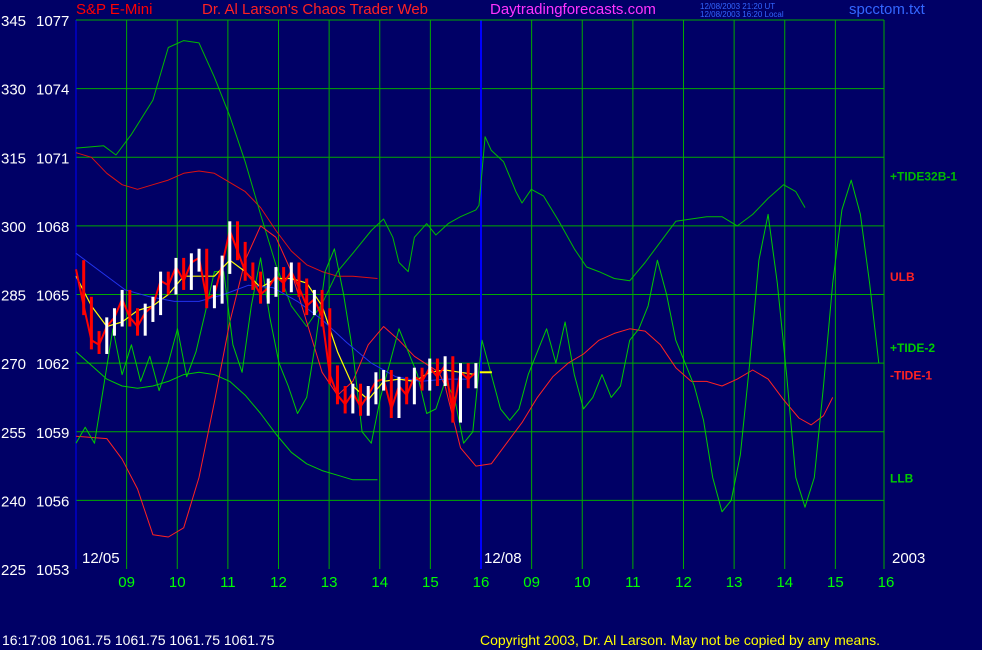  I want to click on series-labels: +TIDE32B-1 ULB +TIDE-2 -TIDE-1 LLB, so click(923, 328).